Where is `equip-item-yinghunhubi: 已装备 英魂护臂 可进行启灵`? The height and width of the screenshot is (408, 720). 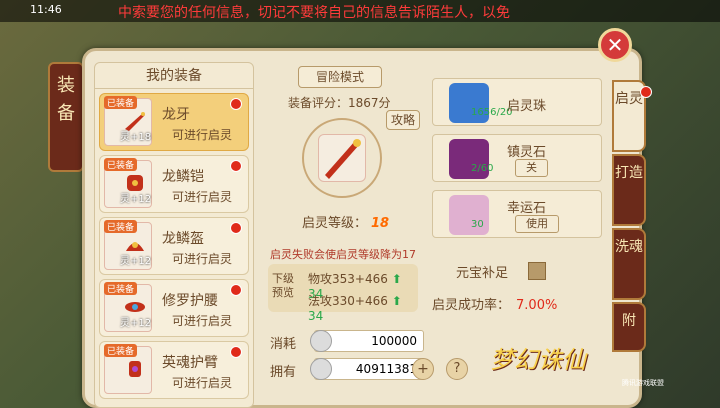
equip-item-yinghunhubi: 已装备 英魂护臂 可进行启灵 is located at coordinates (174, 370).